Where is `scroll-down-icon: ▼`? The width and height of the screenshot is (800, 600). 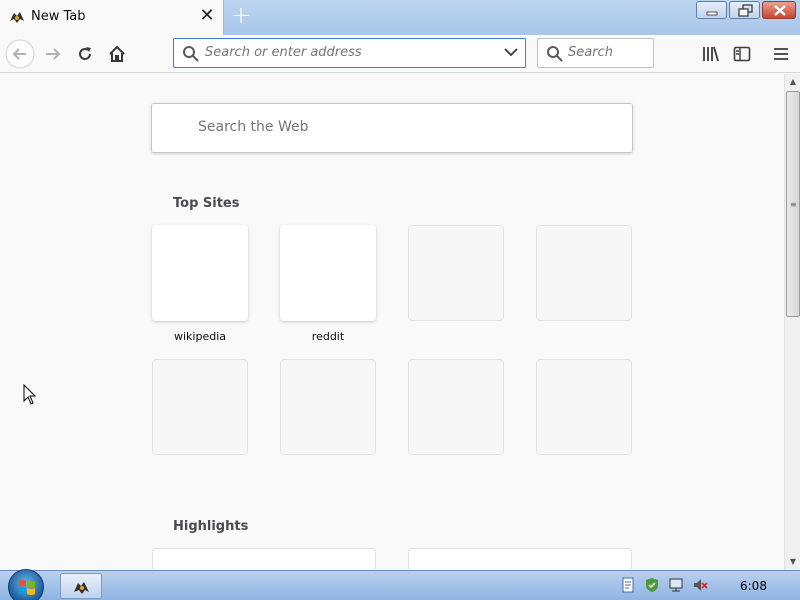
scroll-down-icon: ▼ is located at coordinates (793, 562).